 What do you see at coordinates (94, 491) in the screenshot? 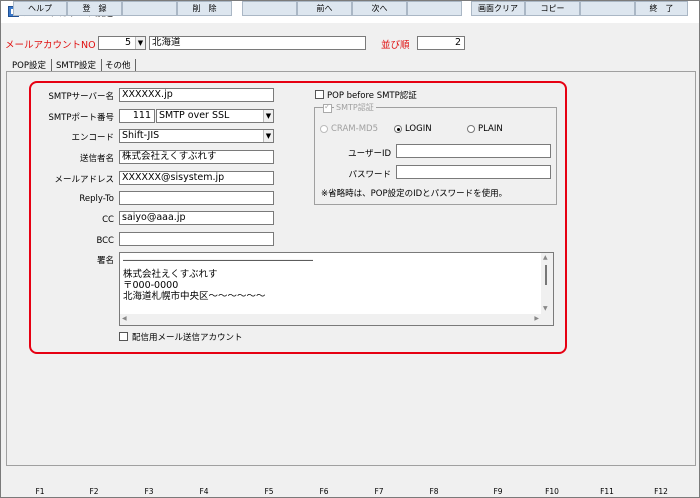
I see `f2-key-label: F2` at bounding box center [94, 491].